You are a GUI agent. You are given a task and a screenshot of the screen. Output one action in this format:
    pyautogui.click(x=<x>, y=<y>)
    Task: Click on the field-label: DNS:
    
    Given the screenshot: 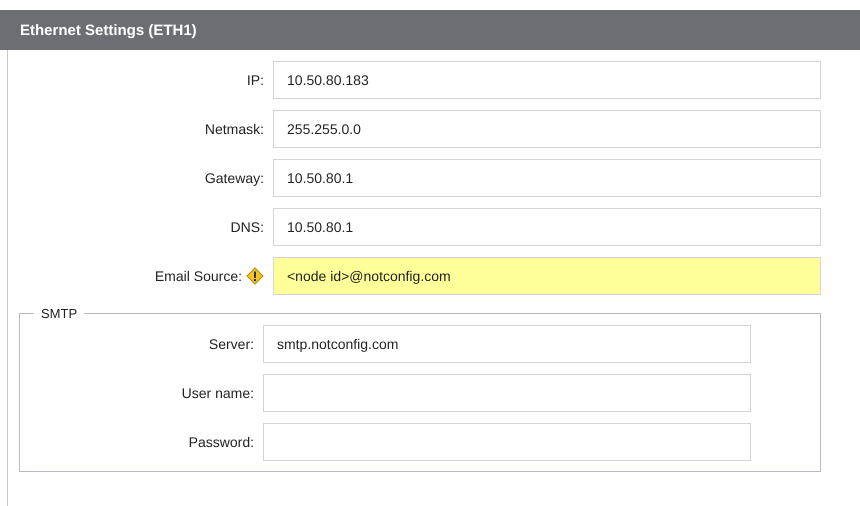 What is the action you would take?
    pyautogui.click(x=247, y=227)
    